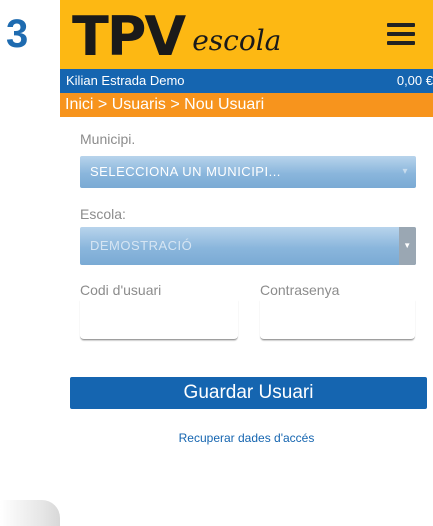  I want to click on password-label: Contrasenya, so click(300, 290).